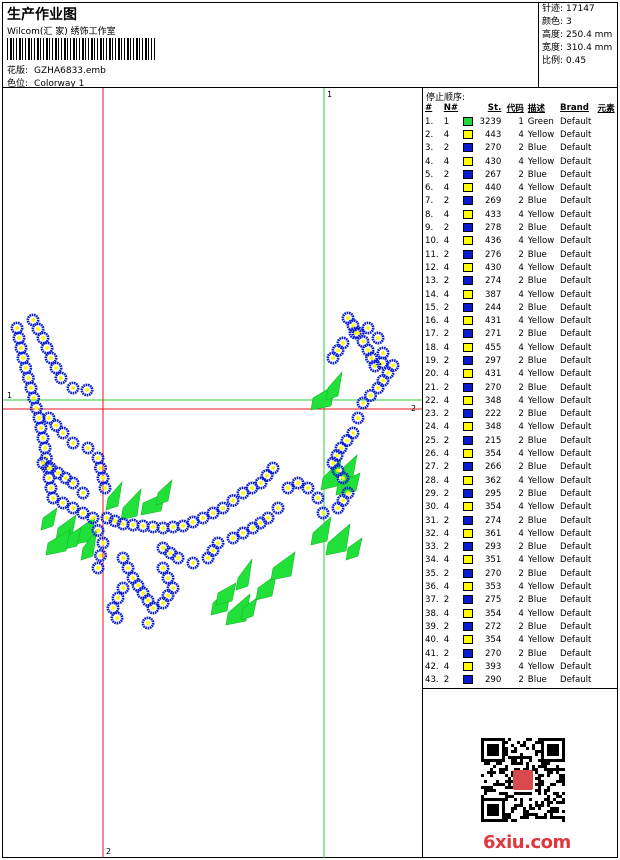  What do you see at coordinates (108, 851) in the screenshot?
I see `marker-bottom-red: 2` at bounding box center [108, 851].